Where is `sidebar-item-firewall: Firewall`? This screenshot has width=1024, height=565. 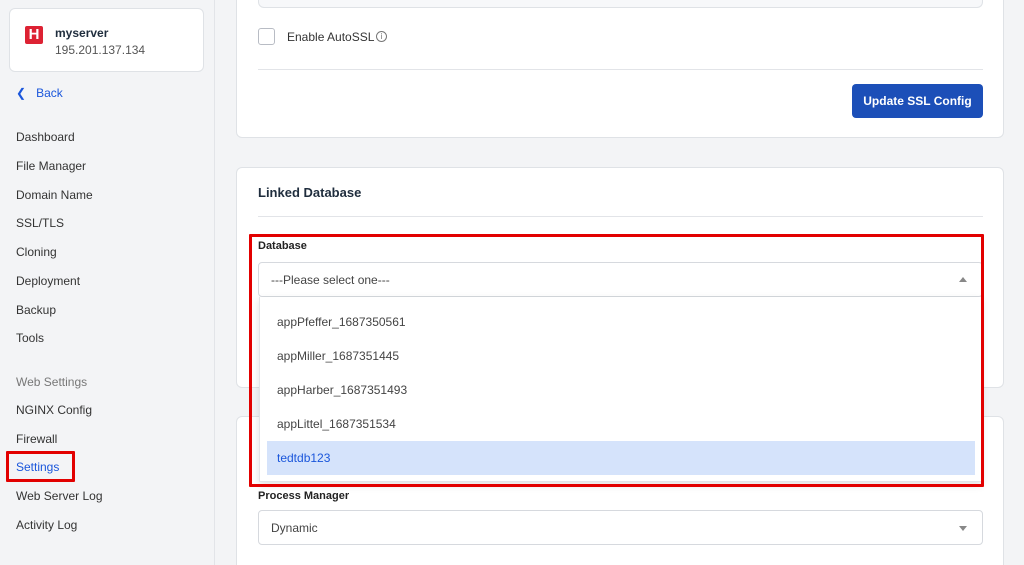 sidebar-item-firewall: Firewall is located at coordinates (36, 439).